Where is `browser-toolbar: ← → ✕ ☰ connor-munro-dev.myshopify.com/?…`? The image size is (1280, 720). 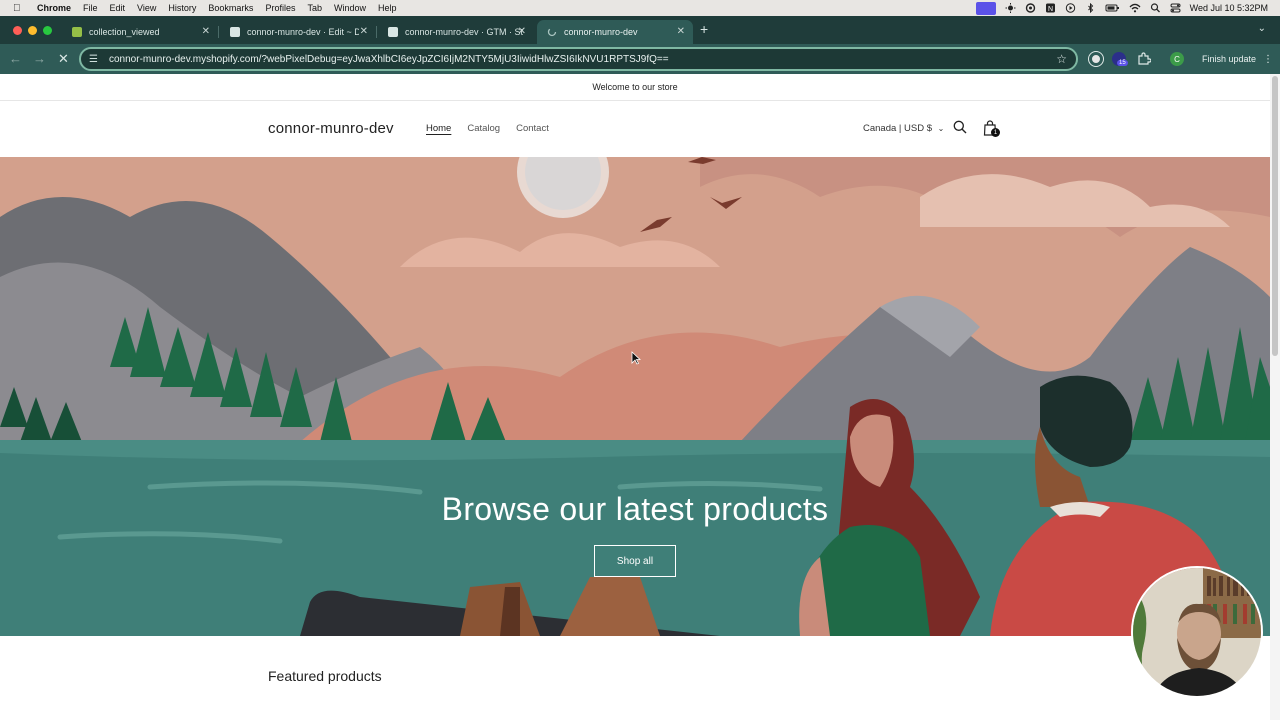
browser-toolbar: ← → ✕ ☰ connor-munro-dev.myshopify.com/?… is located at coordinates (640, 59).